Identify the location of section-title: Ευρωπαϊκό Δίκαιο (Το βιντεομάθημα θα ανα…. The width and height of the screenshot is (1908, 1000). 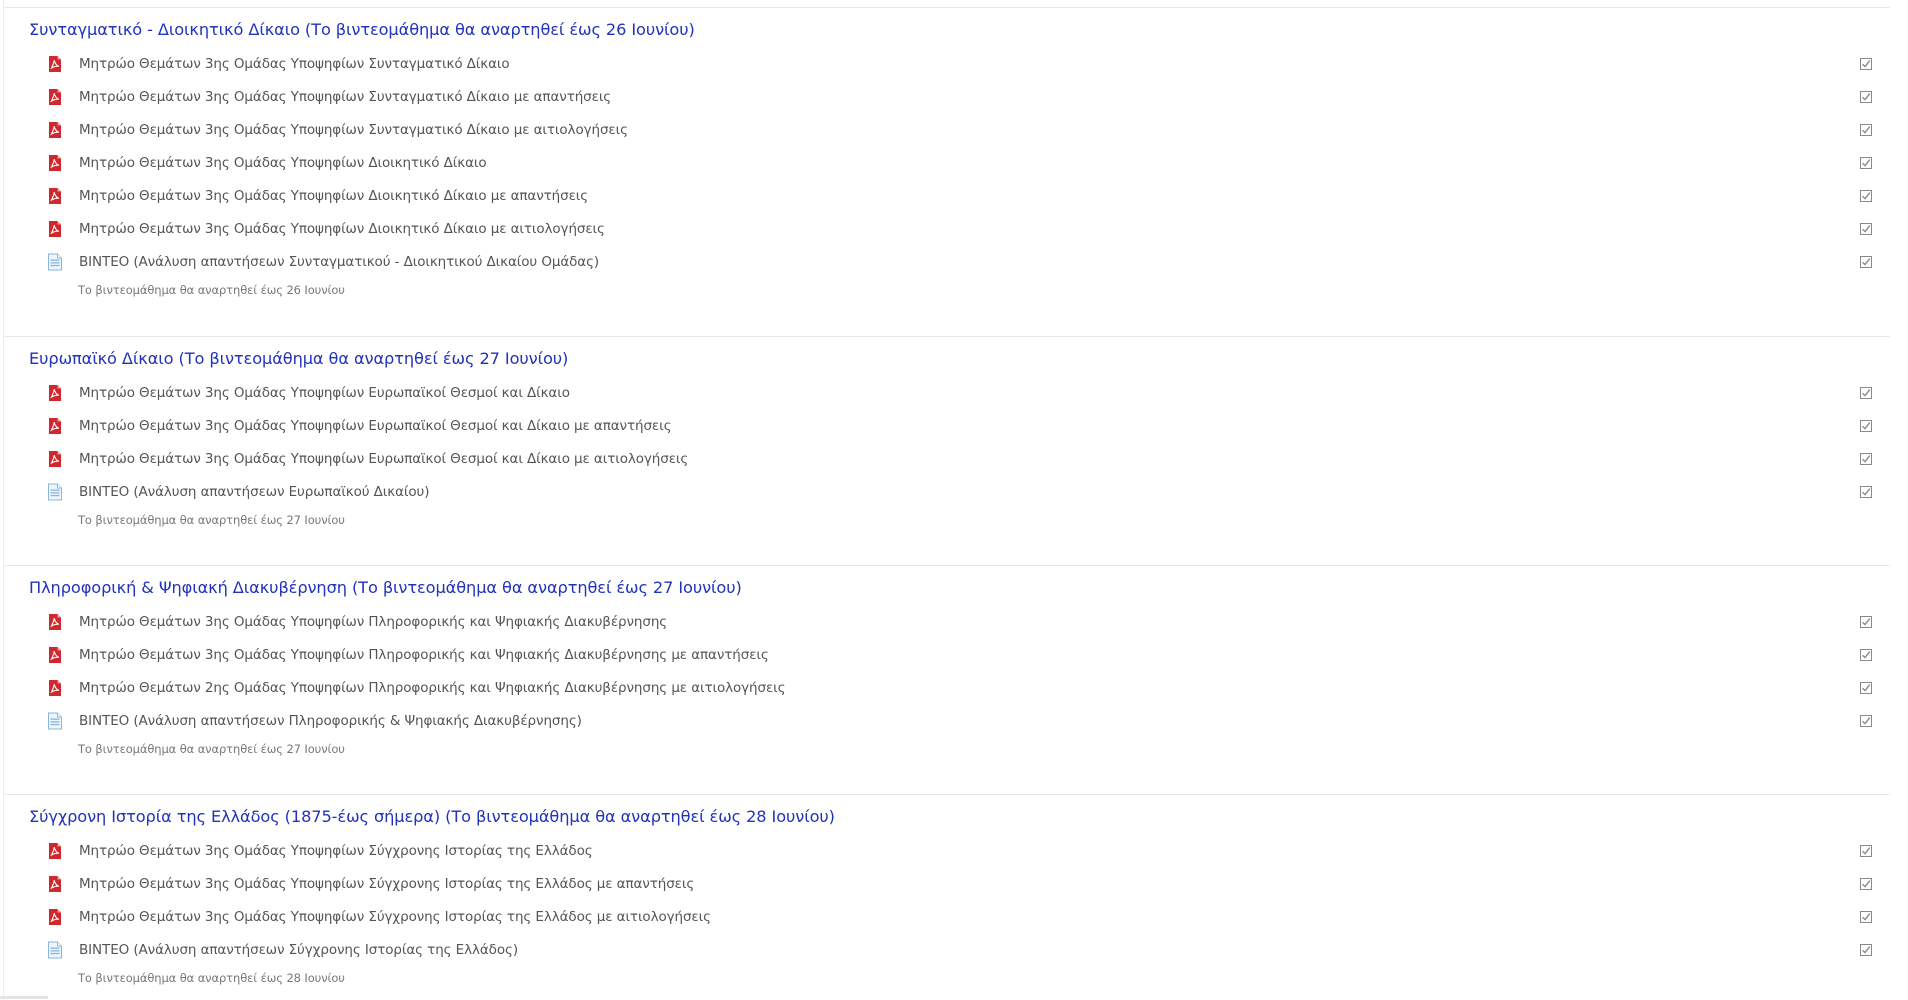
(298, 358).